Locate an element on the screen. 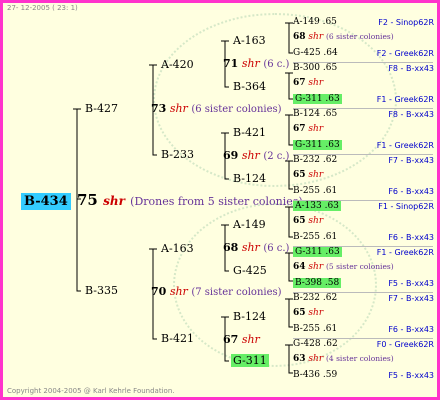 The image size is (440, 400). gen4-origin: F2 - Greek62R is located at coordinates (405, 53).